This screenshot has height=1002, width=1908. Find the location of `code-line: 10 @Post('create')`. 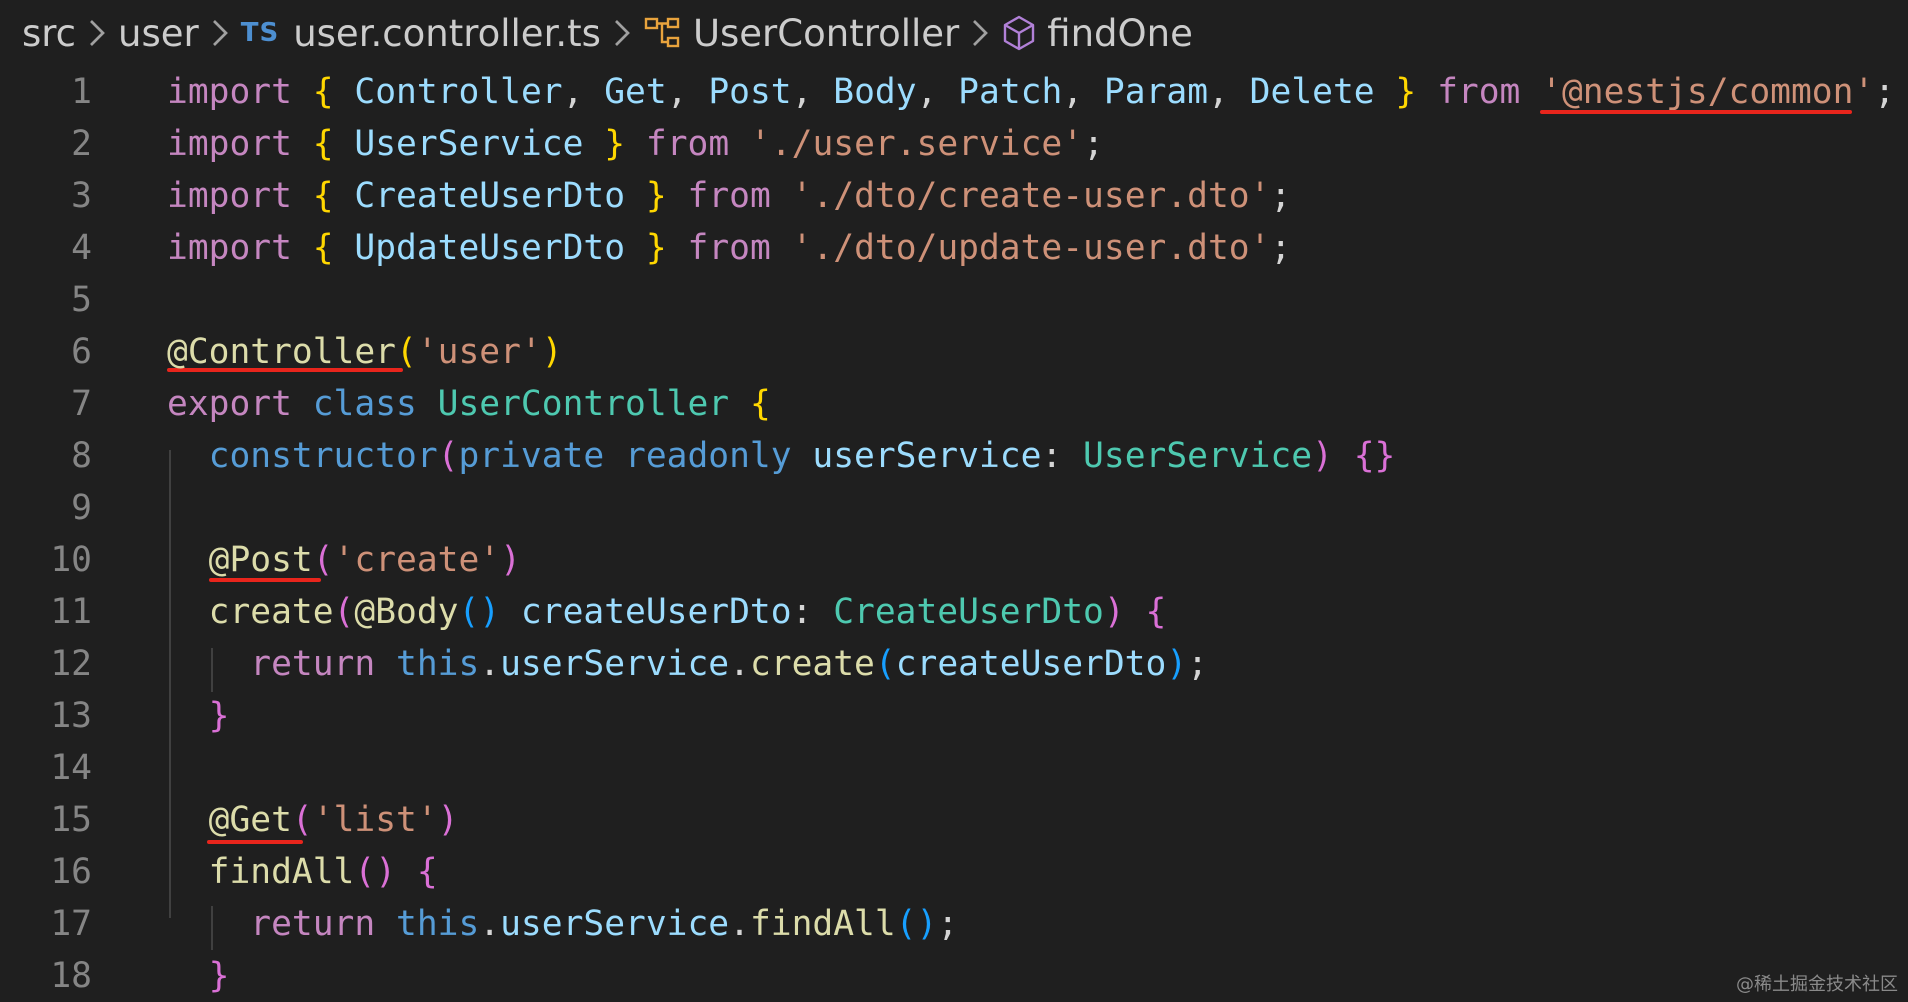

code-line: 10 @Post('create') is located at coordinates (954, 560).